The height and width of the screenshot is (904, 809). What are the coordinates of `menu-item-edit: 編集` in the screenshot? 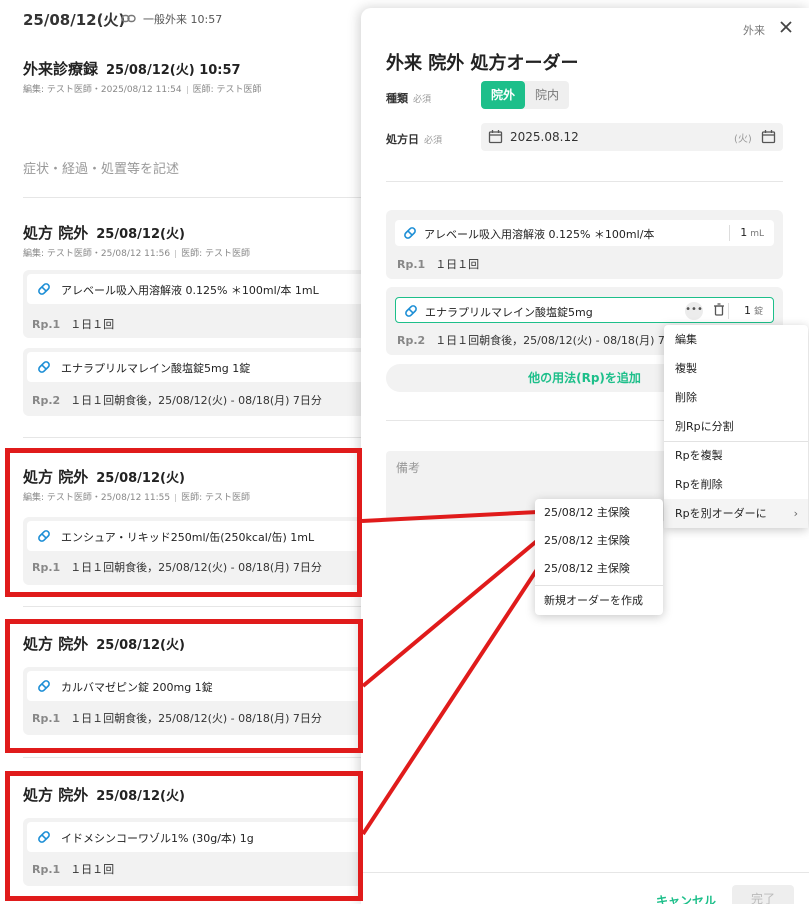 It's located at (736, 339).